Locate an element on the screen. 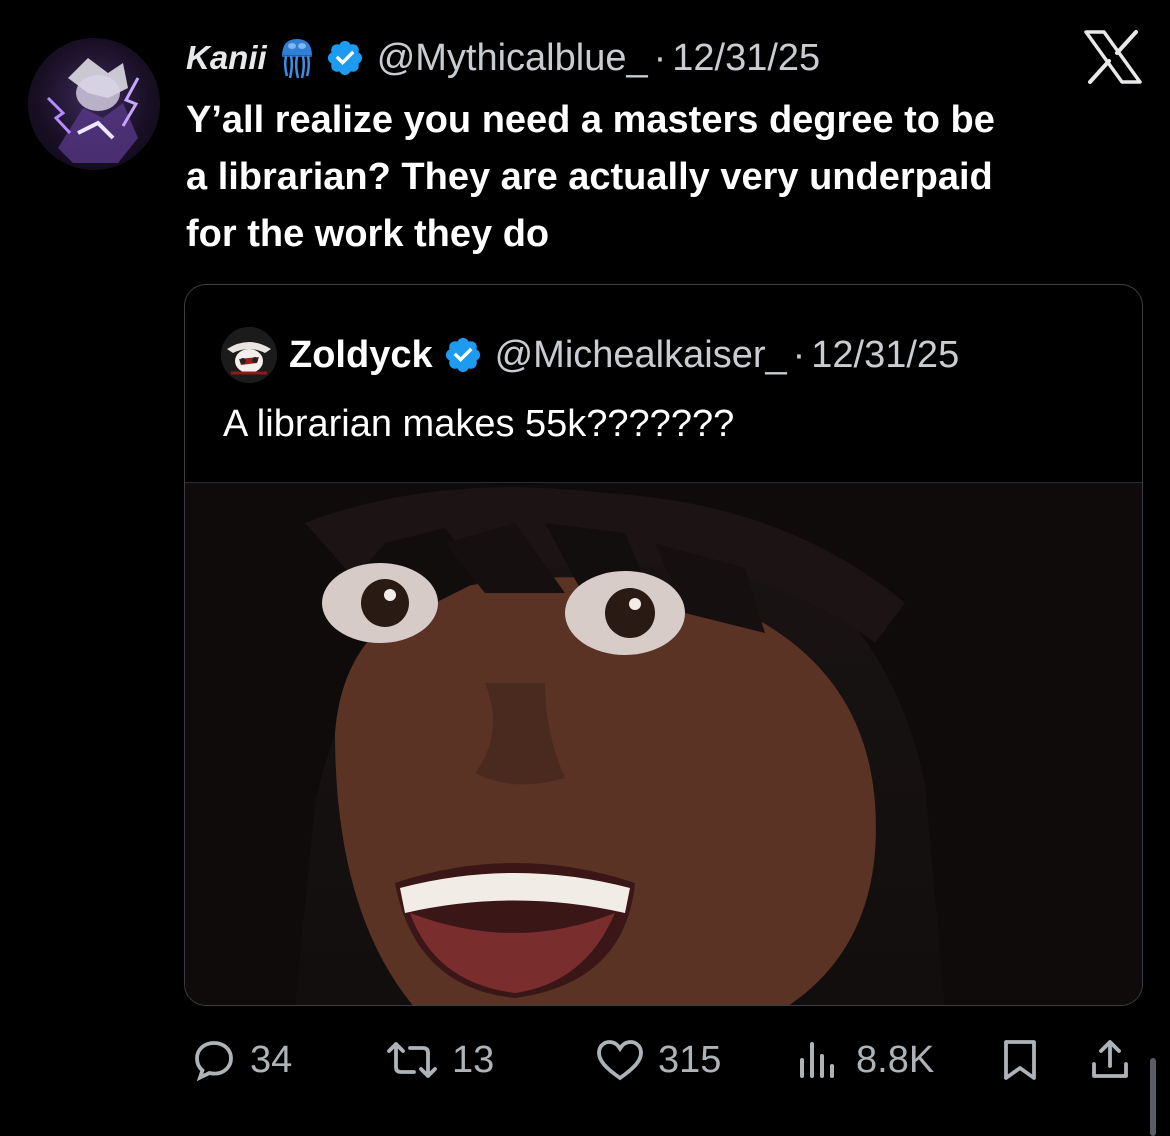 This screenshot has height=1136, width=1170. tweet-header: Kanii @Mythicalblue_ · 12/31/25 is located at coordinates (503, 58).